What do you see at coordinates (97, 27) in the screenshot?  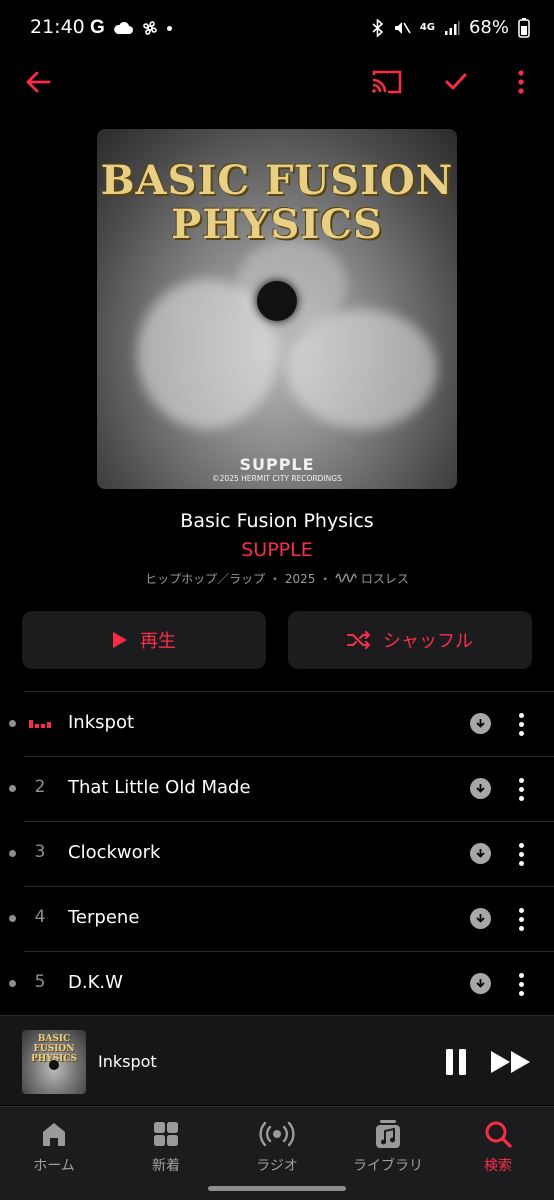 I see `google-icon: G` at bounding box center [97, 27].